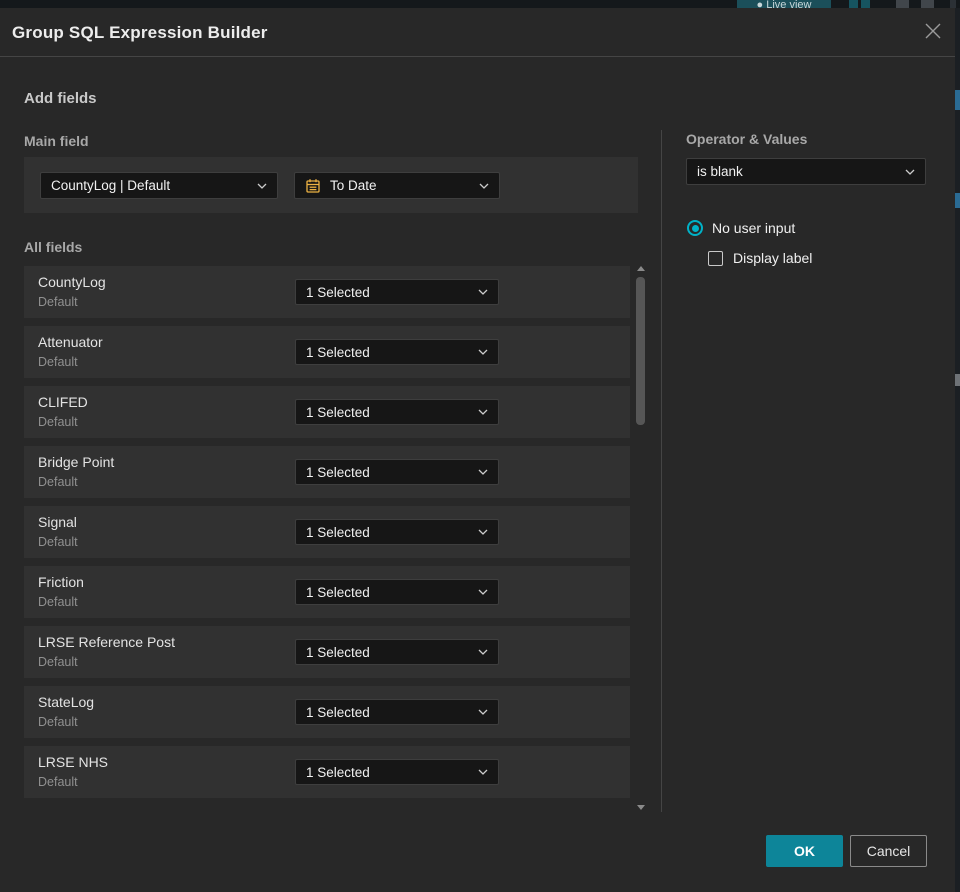  What do you see at coordinates (70, 342) in the screenshot?
I see `field-name: Attenuator` at bounding box center [70, 342].